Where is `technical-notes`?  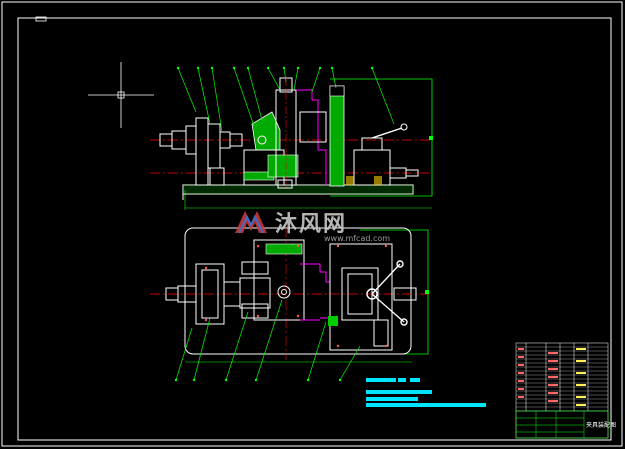
technical-notes is located at coordinates (426, 392).